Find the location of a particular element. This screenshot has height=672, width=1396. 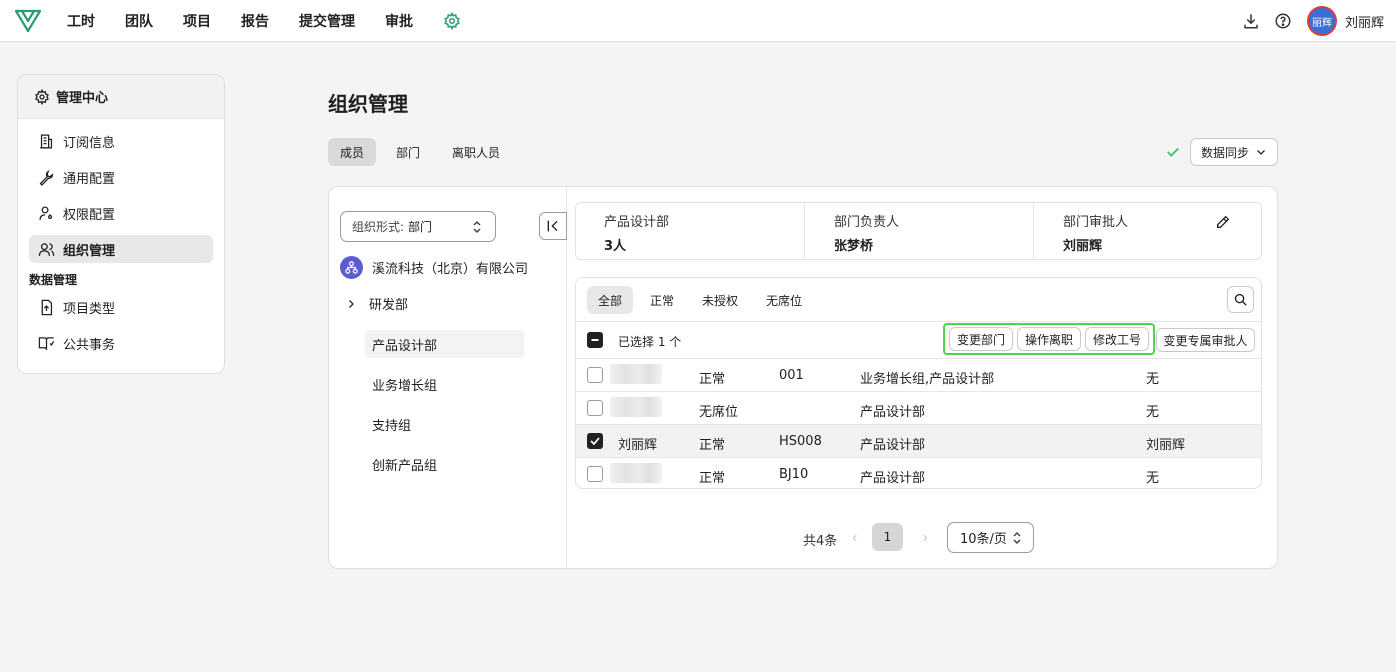

table-row: 正常 BJ10 产品设计部 无 is located at coordinates (918, 473).